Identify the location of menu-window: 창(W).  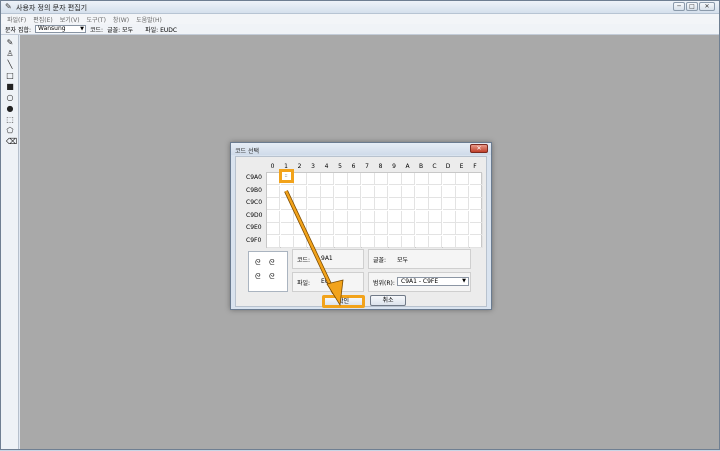
(121, 19).